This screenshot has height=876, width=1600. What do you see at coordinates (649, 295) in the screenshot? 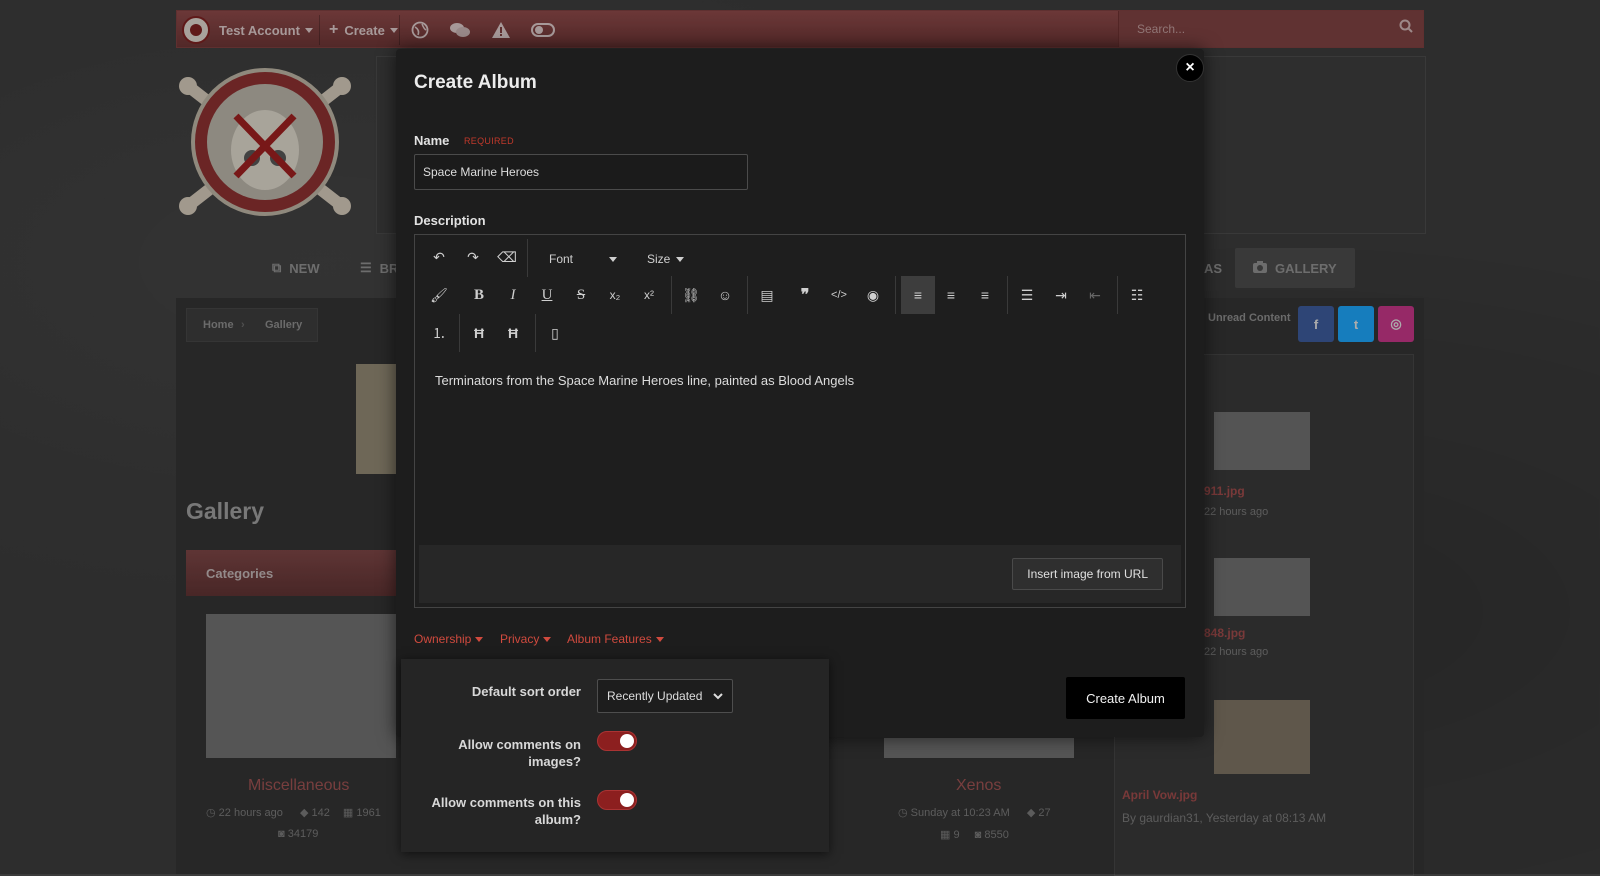
I see `superscript-icon: x²` at bounding box center [649, 295].